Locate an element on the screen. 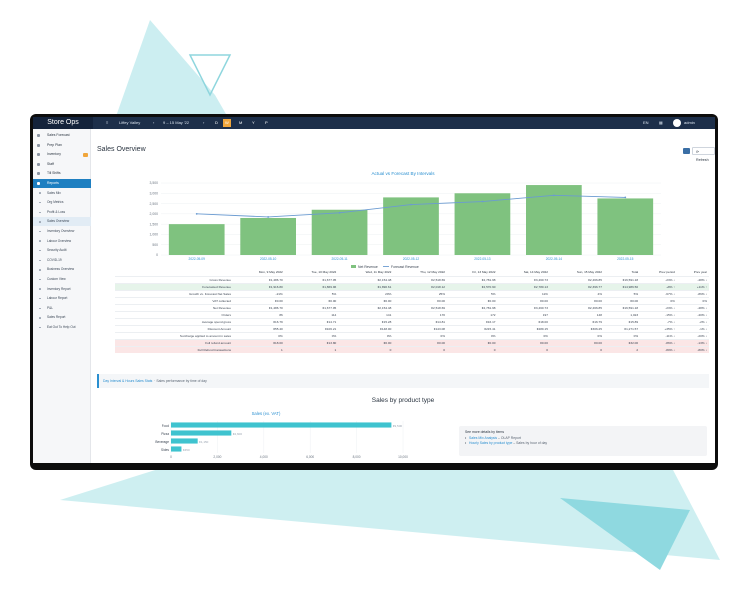 This screenshot has width=750, height=616. sidebar-item-label: Labour Report is located at coordinates (57, 298).